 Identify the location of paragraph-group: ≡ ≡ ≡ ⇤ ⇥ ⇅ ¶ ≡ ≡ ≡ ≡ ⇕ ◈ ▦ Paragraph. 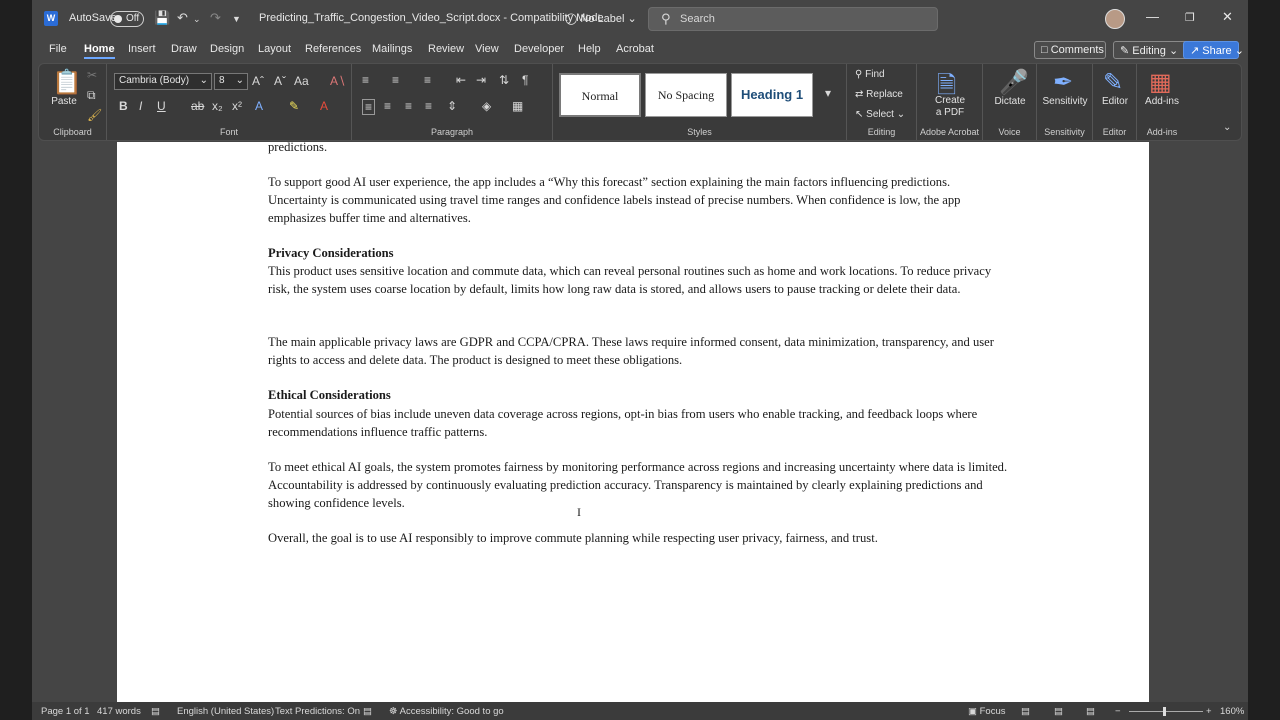
(452, 102).